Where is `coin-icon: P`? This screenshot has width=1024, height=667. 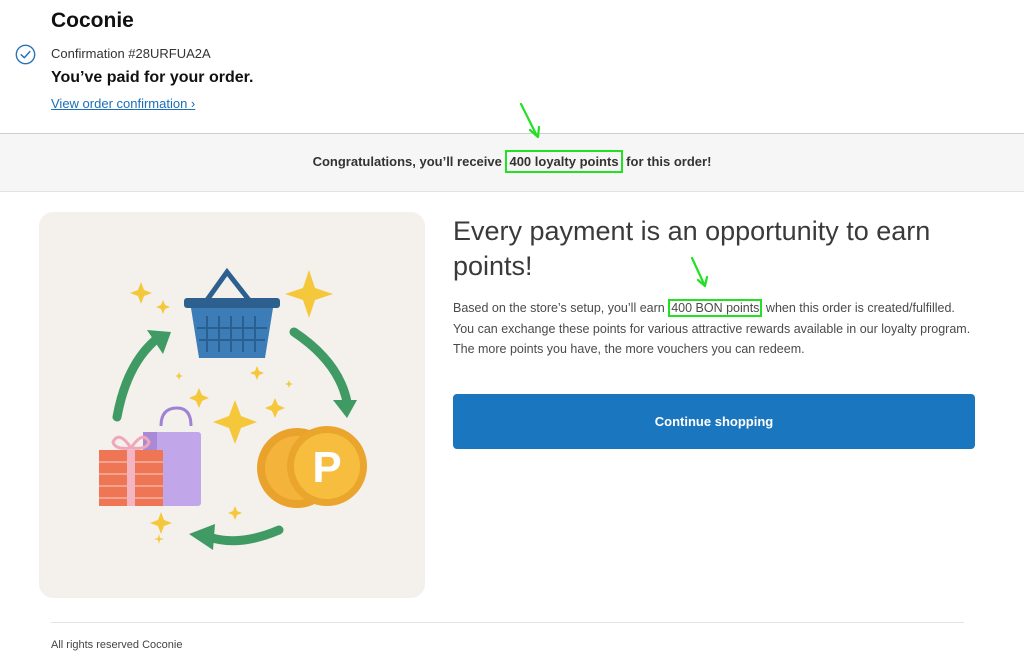 coin-icon: P is located at coordinates (312, 467).